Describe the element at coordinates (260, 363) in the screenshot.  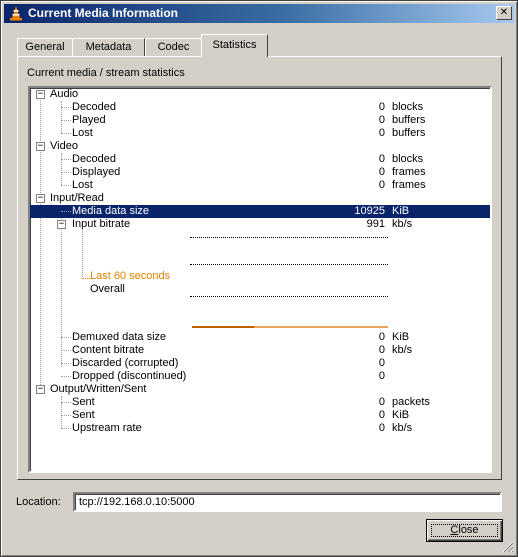
I see `tree-row-discarded: Discarded (corrupted) 0` at that location.